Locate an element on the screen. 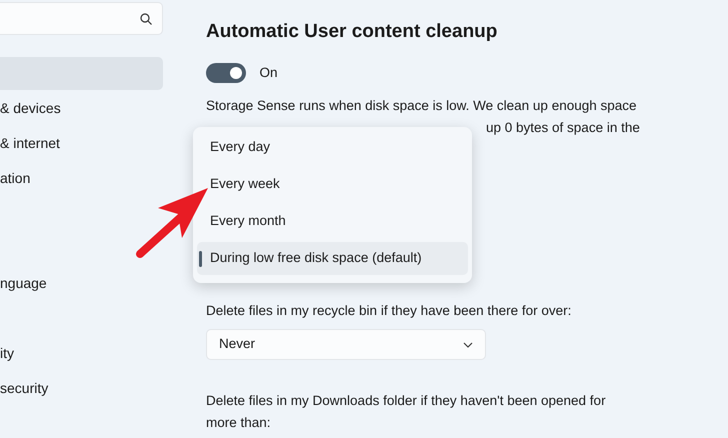  downloads-label: Delete files in my Downloads folder if they haven't been opened for more than: is located at coordinates (406, 412).